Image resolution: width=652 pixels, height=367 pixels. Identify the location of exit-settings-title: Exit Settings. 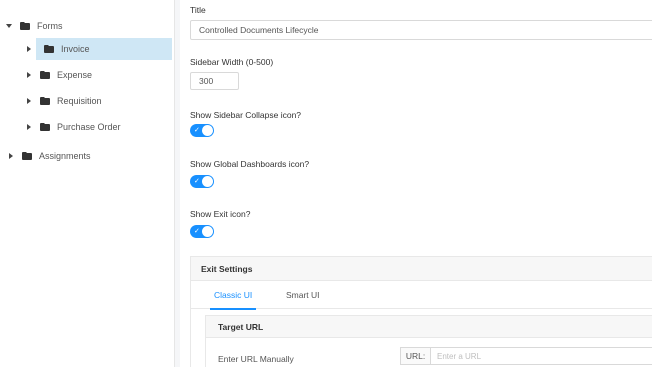
(421, 269).